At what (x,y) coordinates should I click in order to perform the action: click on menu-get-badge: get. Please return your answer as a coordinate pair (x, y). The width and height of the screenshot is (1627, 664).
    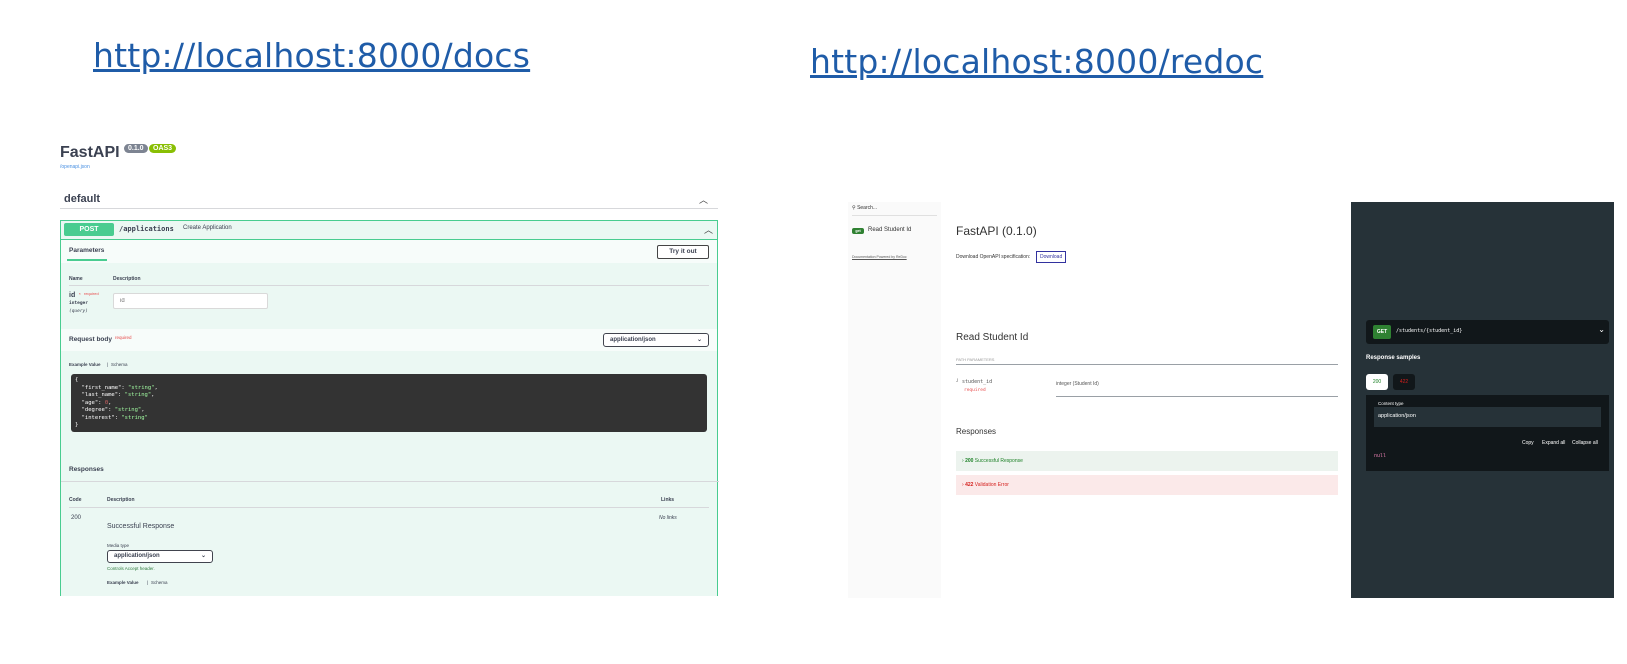
    Looking at the image, I should click on (858, 231).